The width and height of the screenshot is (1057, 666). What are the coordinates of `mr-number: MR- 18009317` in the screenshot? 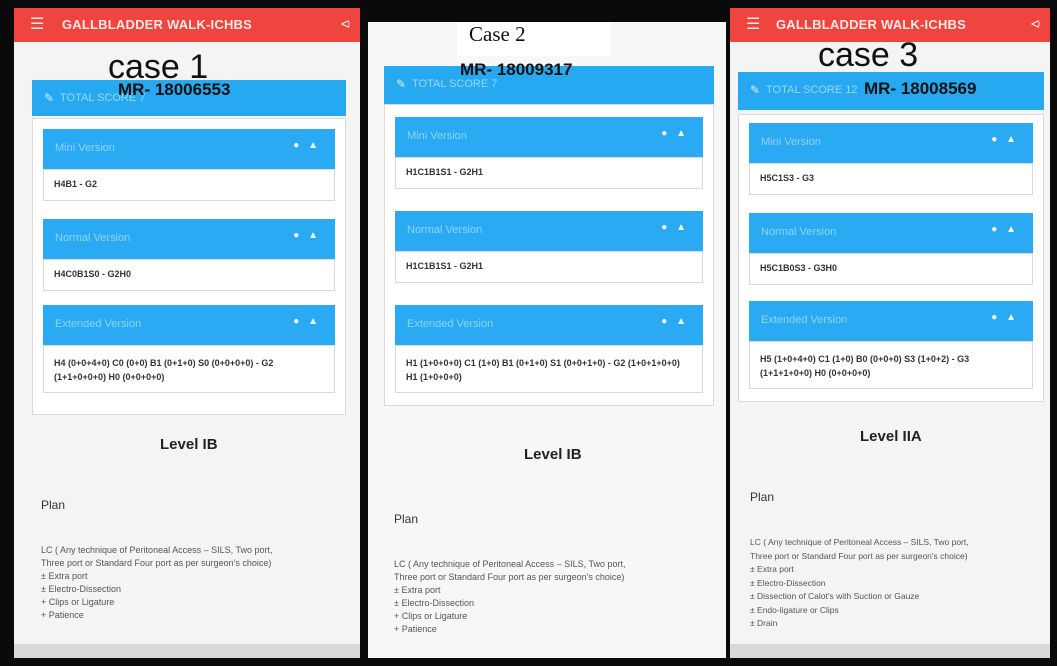 It's located at (516, 69).